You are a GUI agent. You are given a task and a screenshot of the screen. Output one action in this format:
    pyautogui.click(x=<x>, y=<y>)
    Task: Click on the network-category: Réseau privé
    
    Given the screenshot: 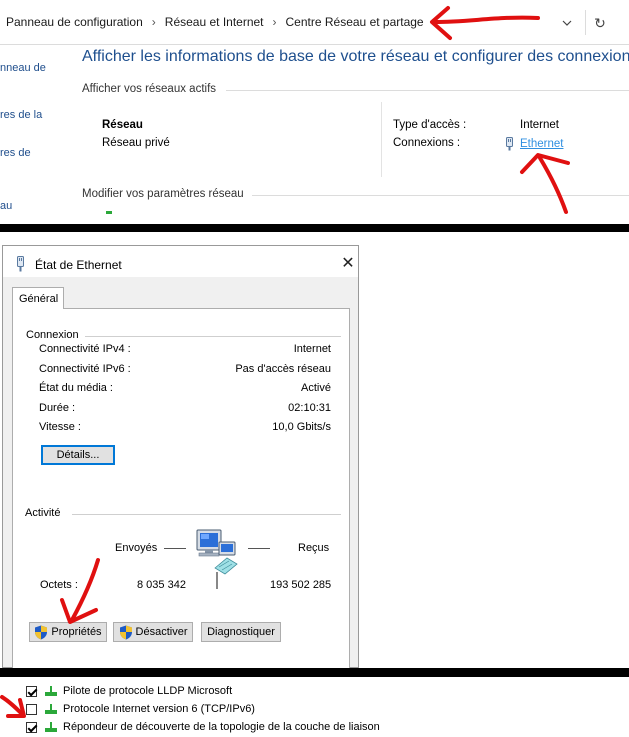 What is the action you would take?
    pyautogui.click(x=136, y=143)
    